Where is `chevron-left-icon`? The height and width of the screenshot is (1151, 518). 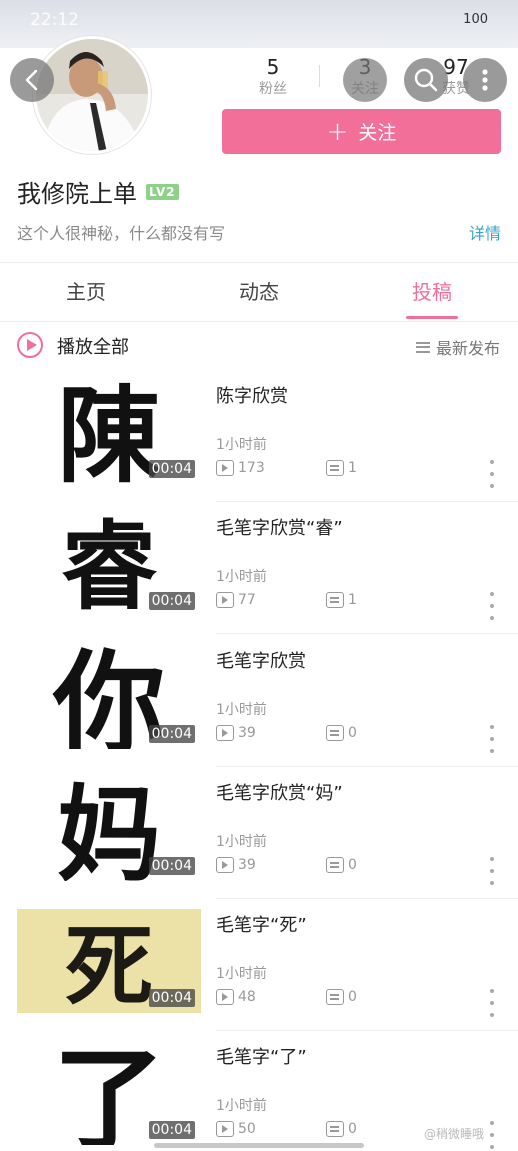
chevron-left-icon is located at coordinates (31, 80).